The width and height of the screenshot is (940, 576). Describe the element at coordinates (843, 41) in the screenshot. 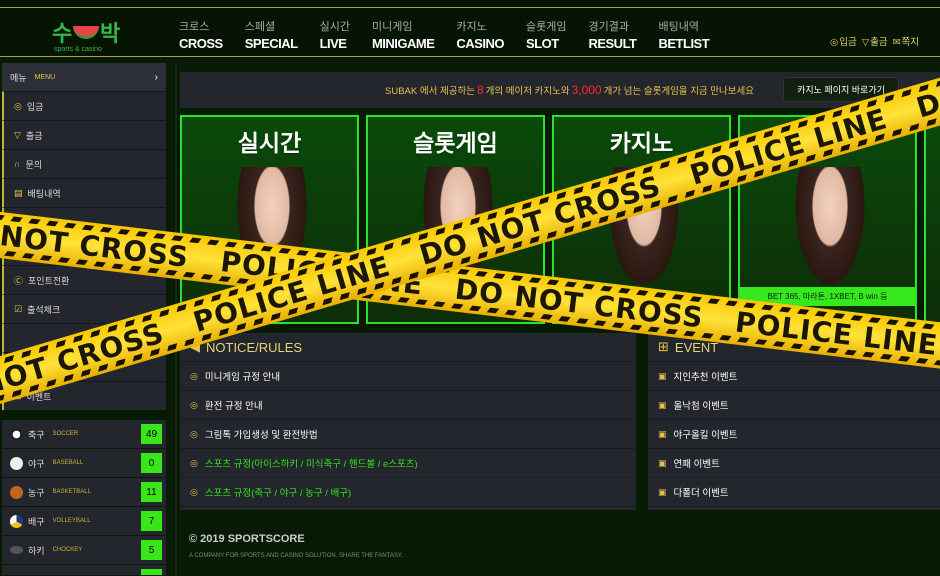

I see `deposit-link: ◎입금` at that location.